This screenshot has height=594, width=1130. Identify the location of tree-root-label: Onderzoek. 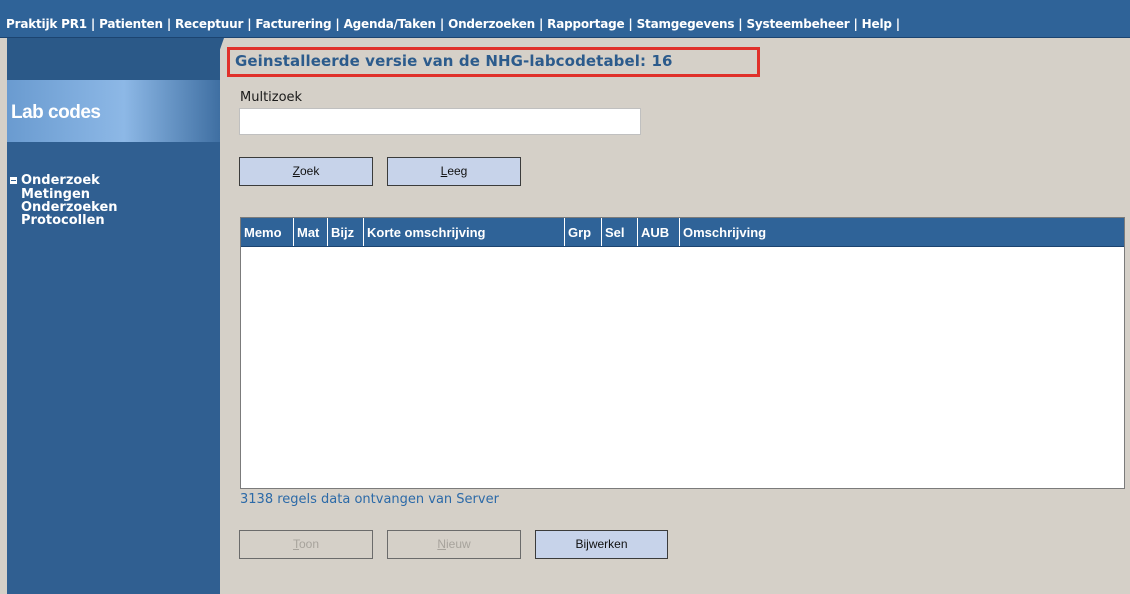
(60, 180).